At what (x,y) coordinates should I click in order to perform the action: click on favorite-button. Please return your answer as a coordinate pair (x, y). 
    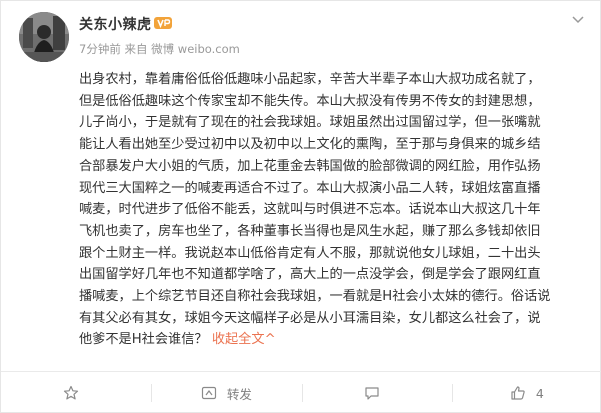
    Looking at the image, I should click on (76, 392).